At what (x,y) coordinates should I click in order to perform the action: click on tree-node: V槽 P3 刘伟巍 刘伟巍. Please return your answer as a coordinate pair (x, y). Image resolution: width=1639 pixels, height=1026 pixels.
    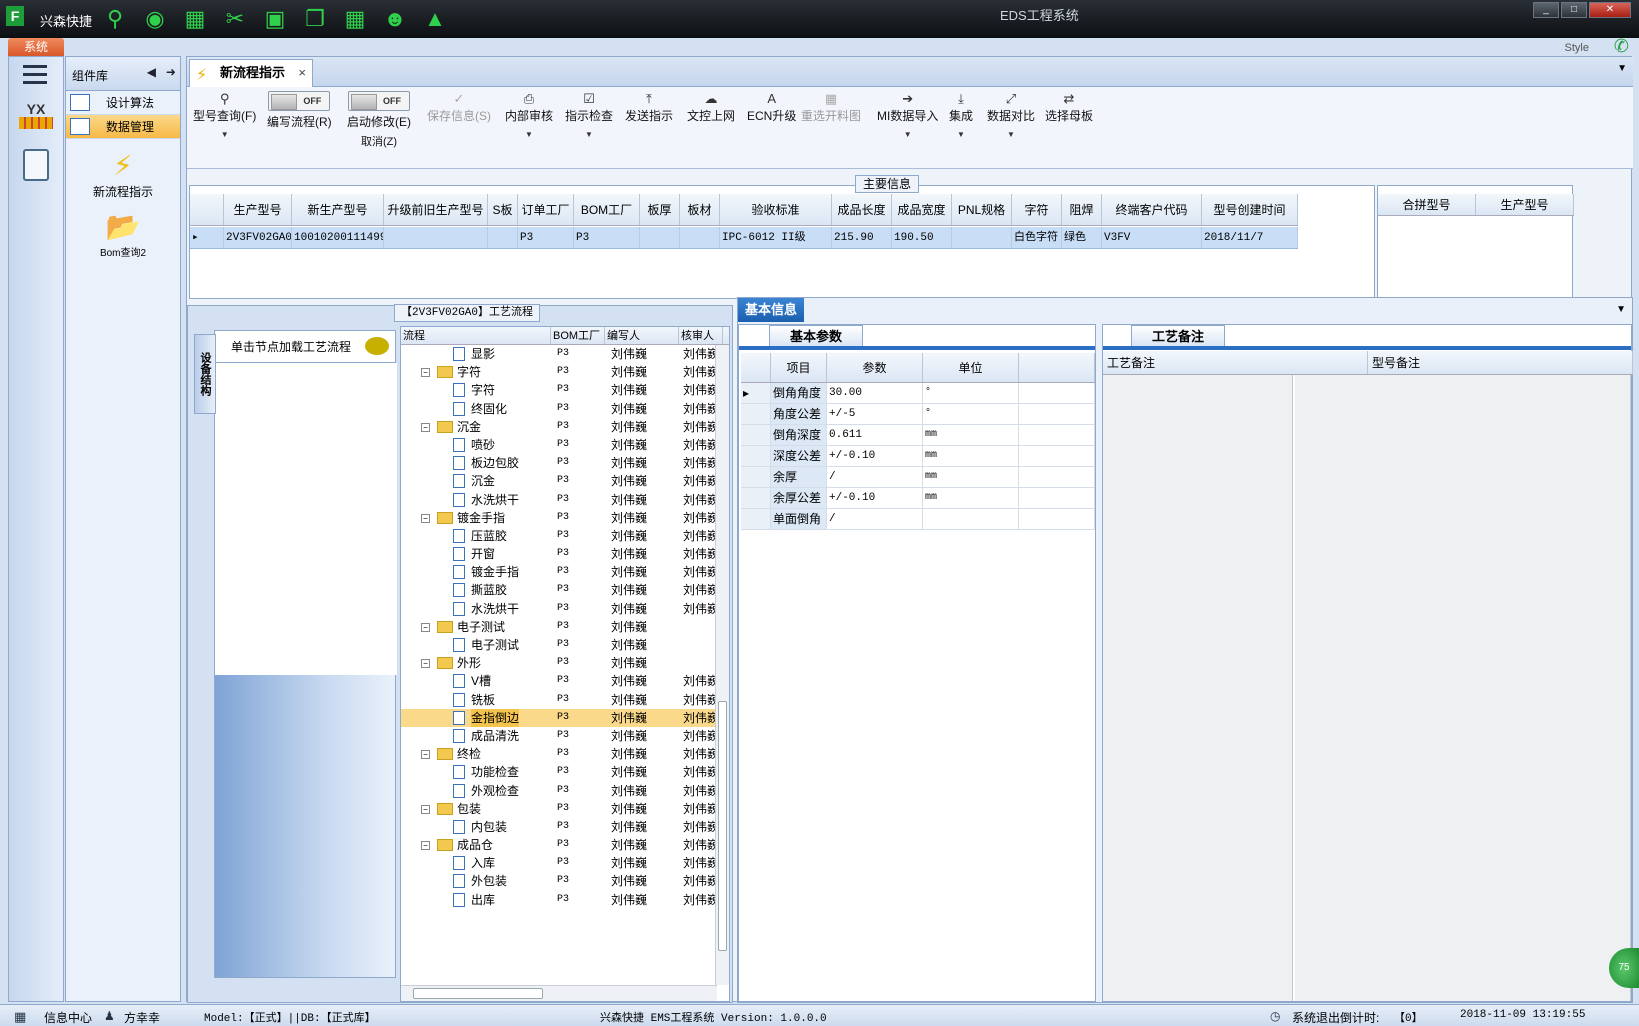
    Looking at the image, I should click on (565, 681).